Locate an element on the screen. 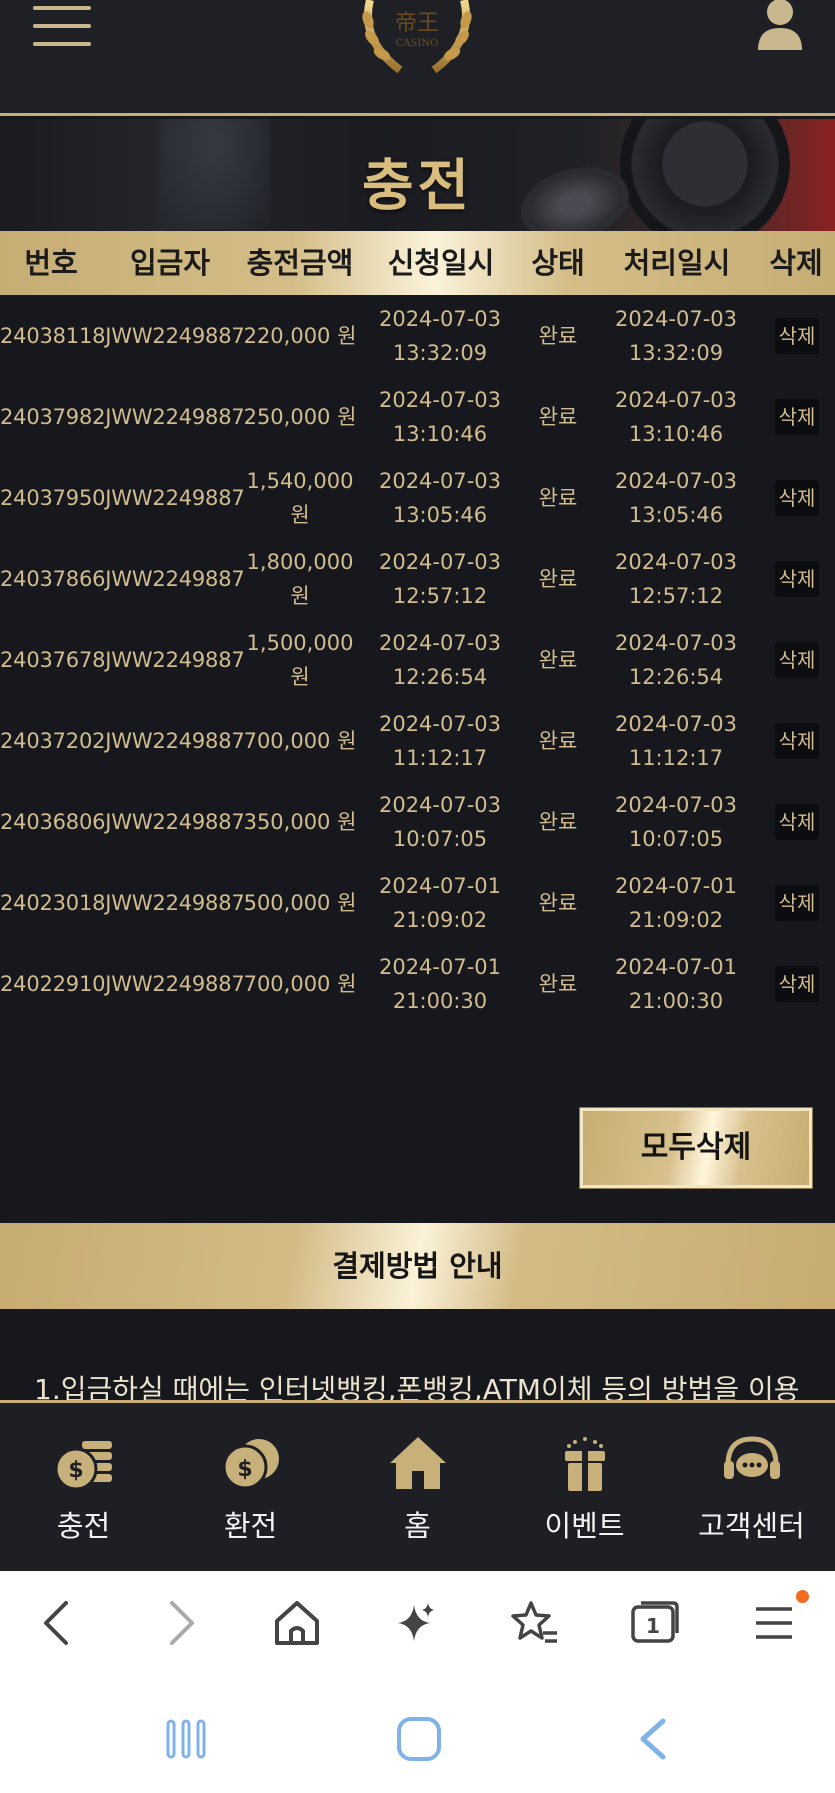 The image size is (835, 1793). column-header-status: 상태 is located at coordinates (558, 263).